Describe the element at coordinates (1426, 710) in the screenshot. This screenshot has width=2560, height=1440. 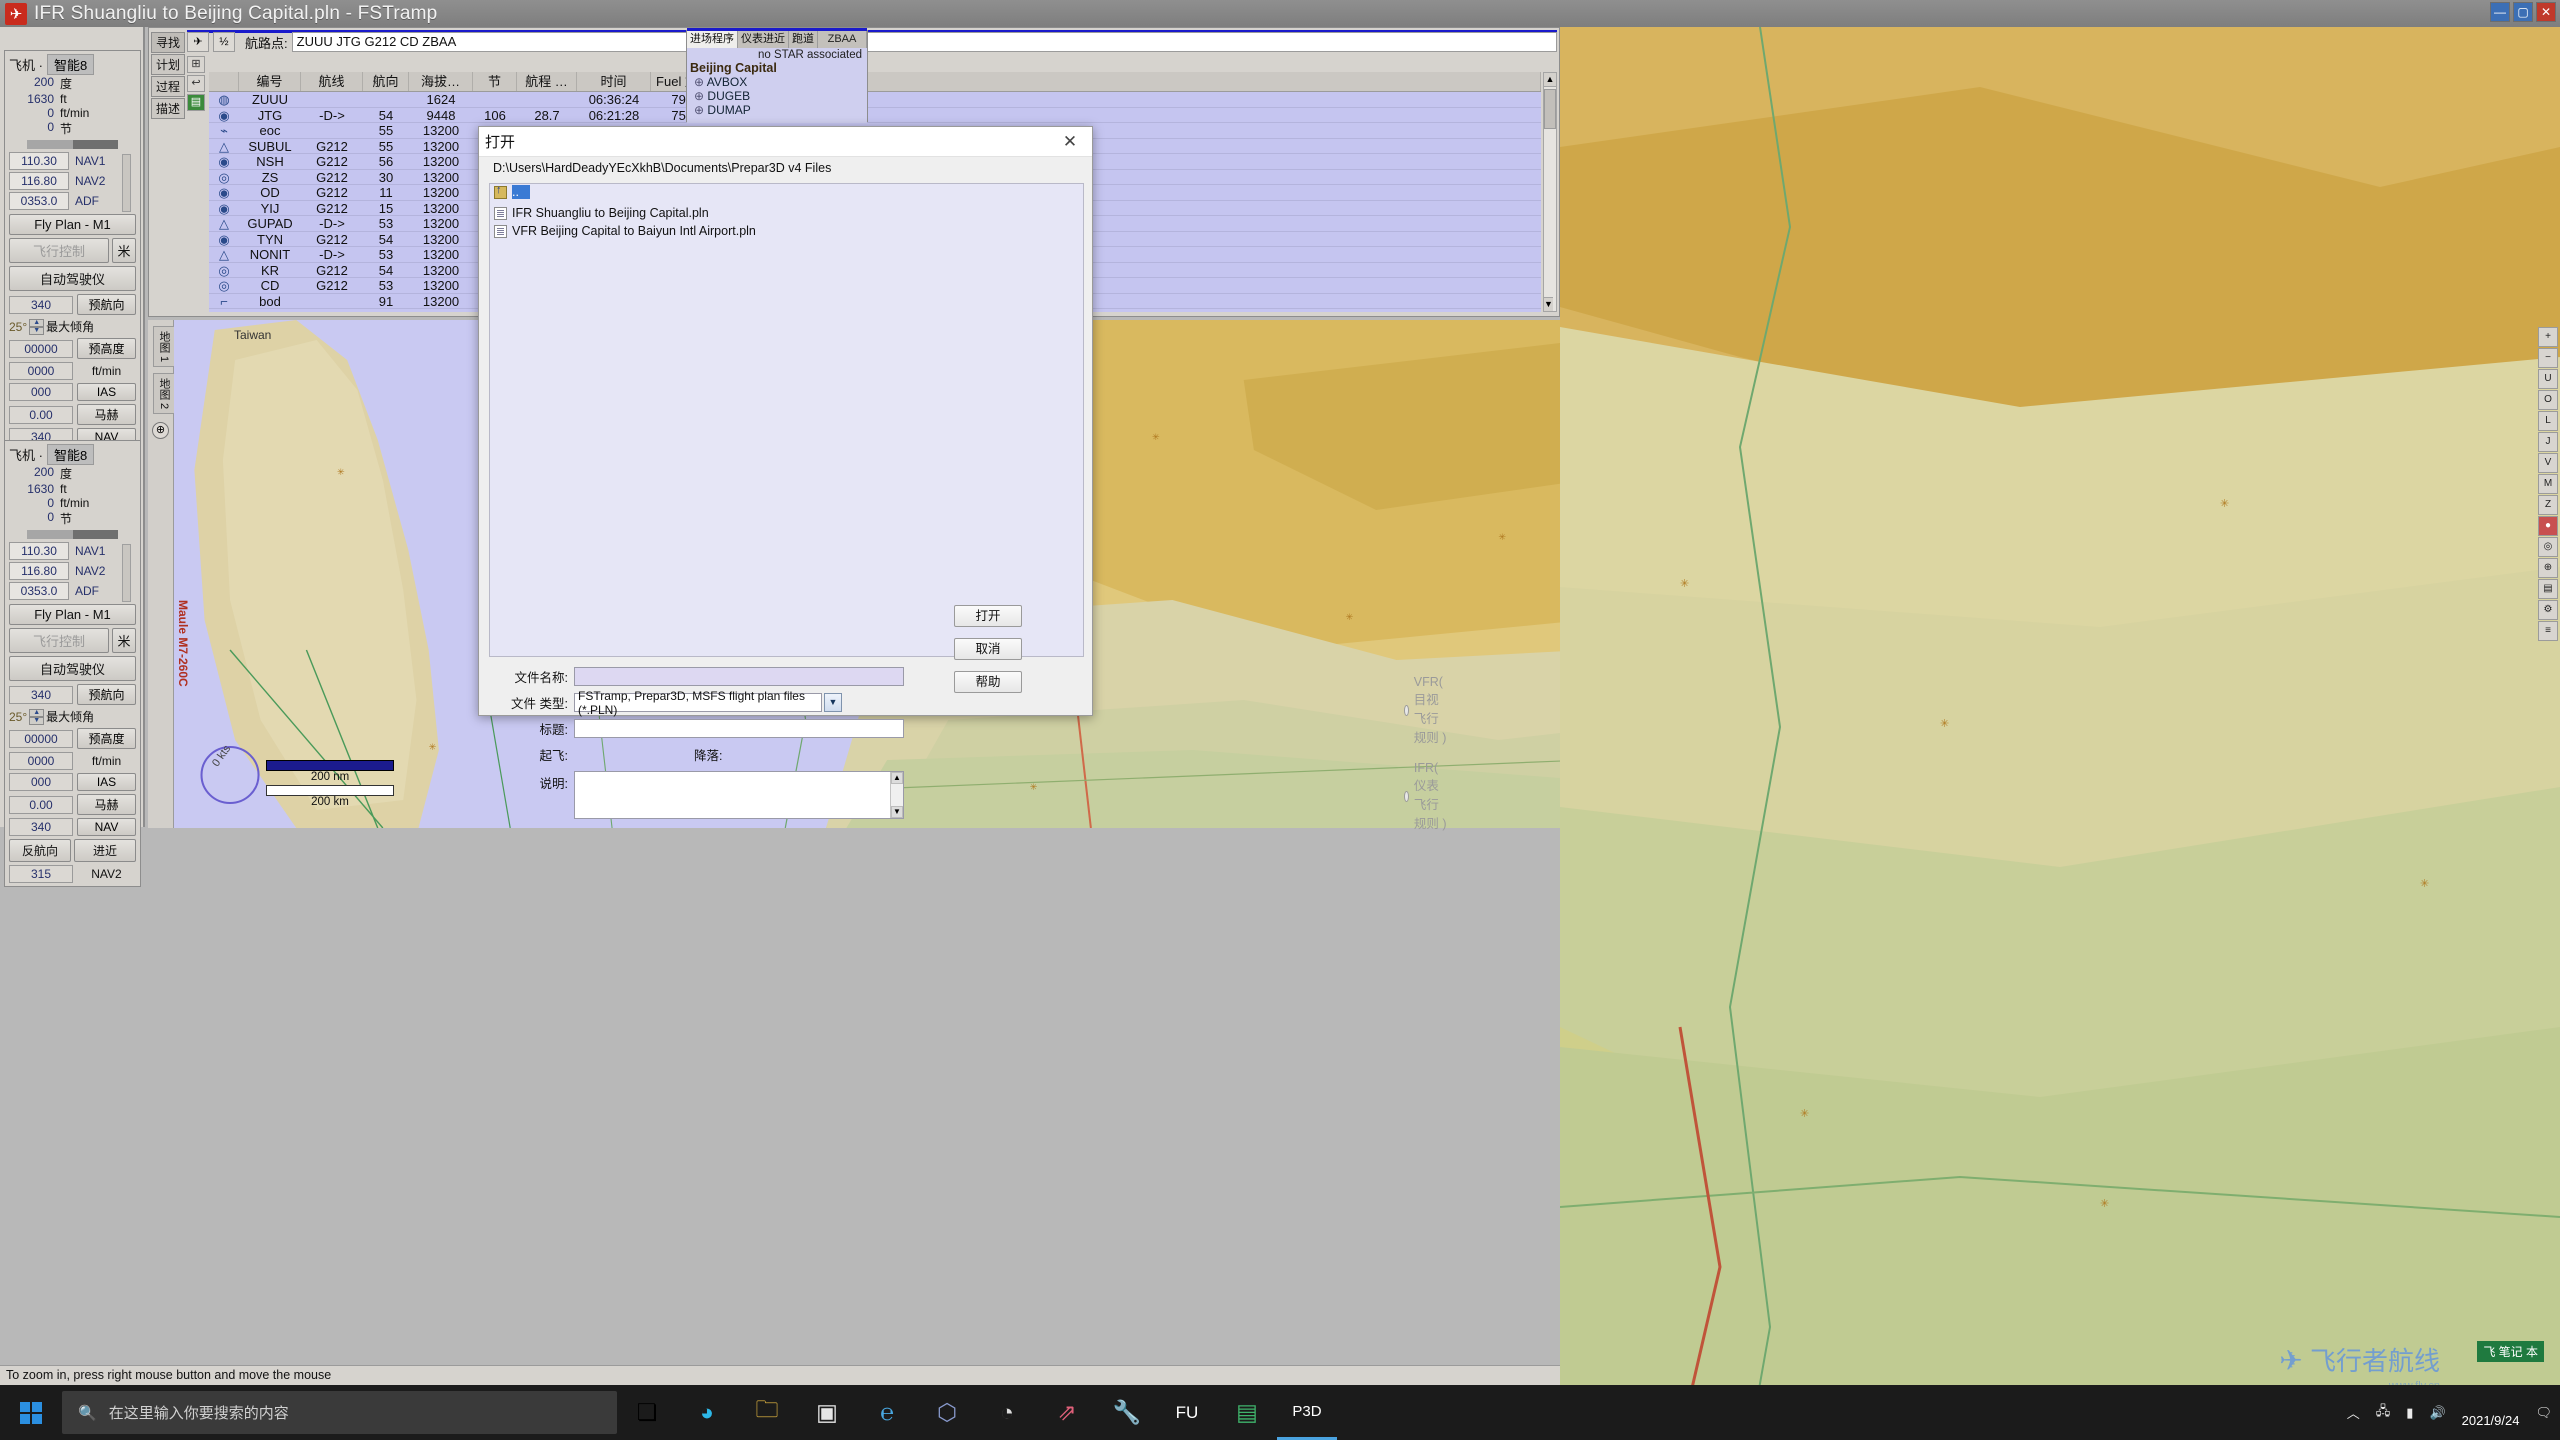
I see `vfr-radio: VFR( 目视飞行规则 )` at that location.